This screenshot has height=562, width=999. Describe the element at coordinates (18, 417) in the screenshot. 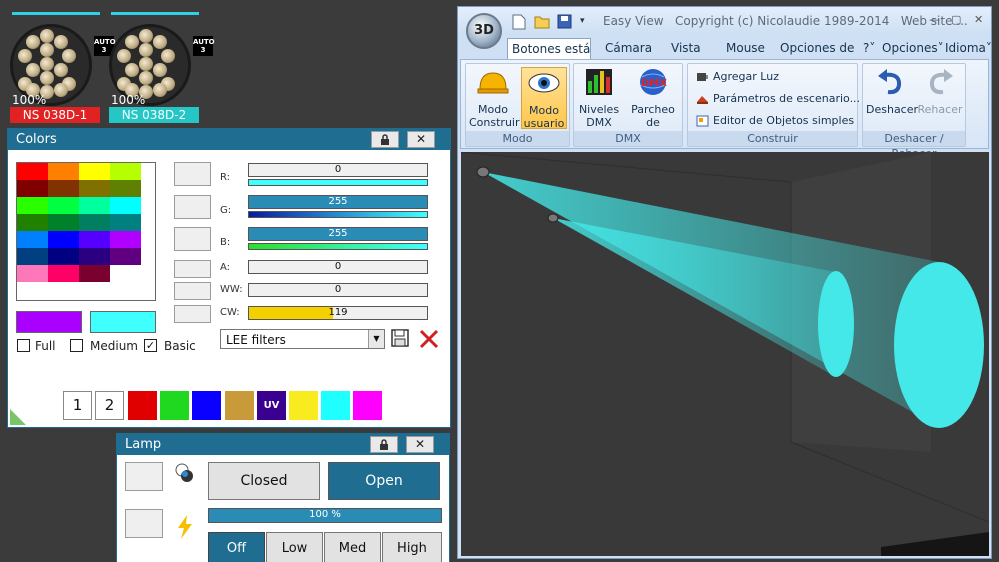

I see `resize-grip-icon` at that location.